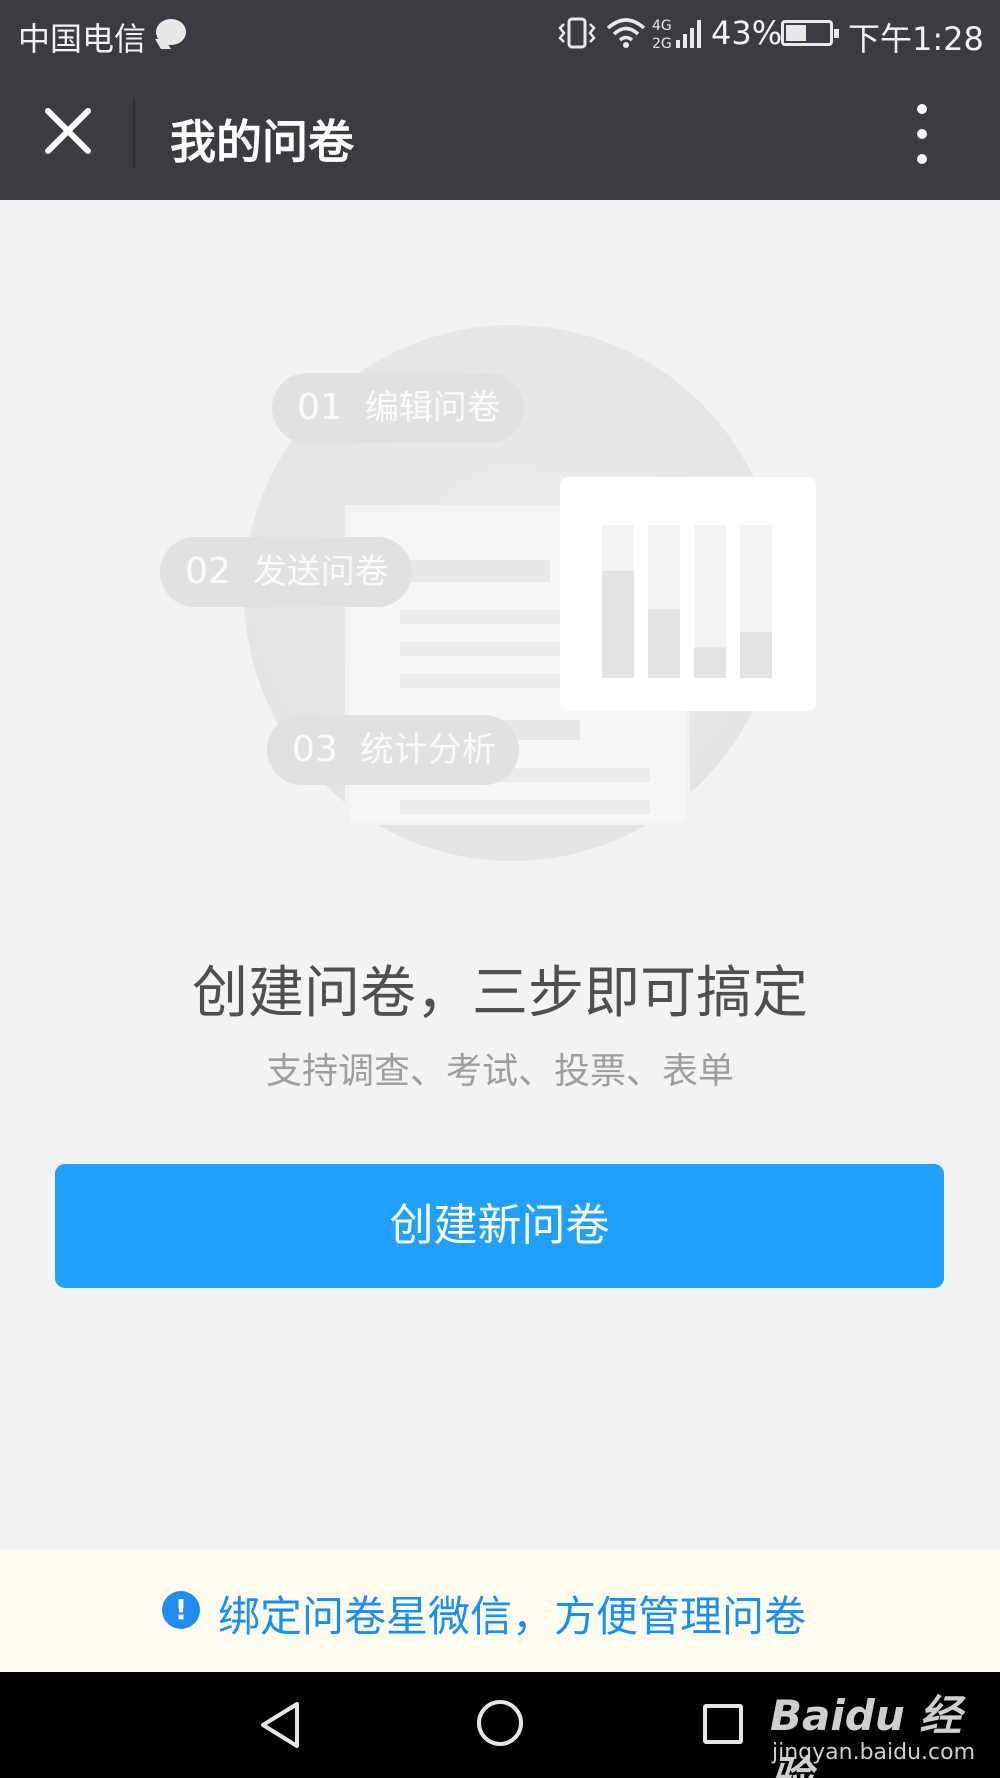 The height and width of the screenshot is (1778, 1000). Describe the element at coordinates (499, 1071) in the screenshot. I see `empty-state-subtitle: 支持调查、考试、投票、表单` at that location.